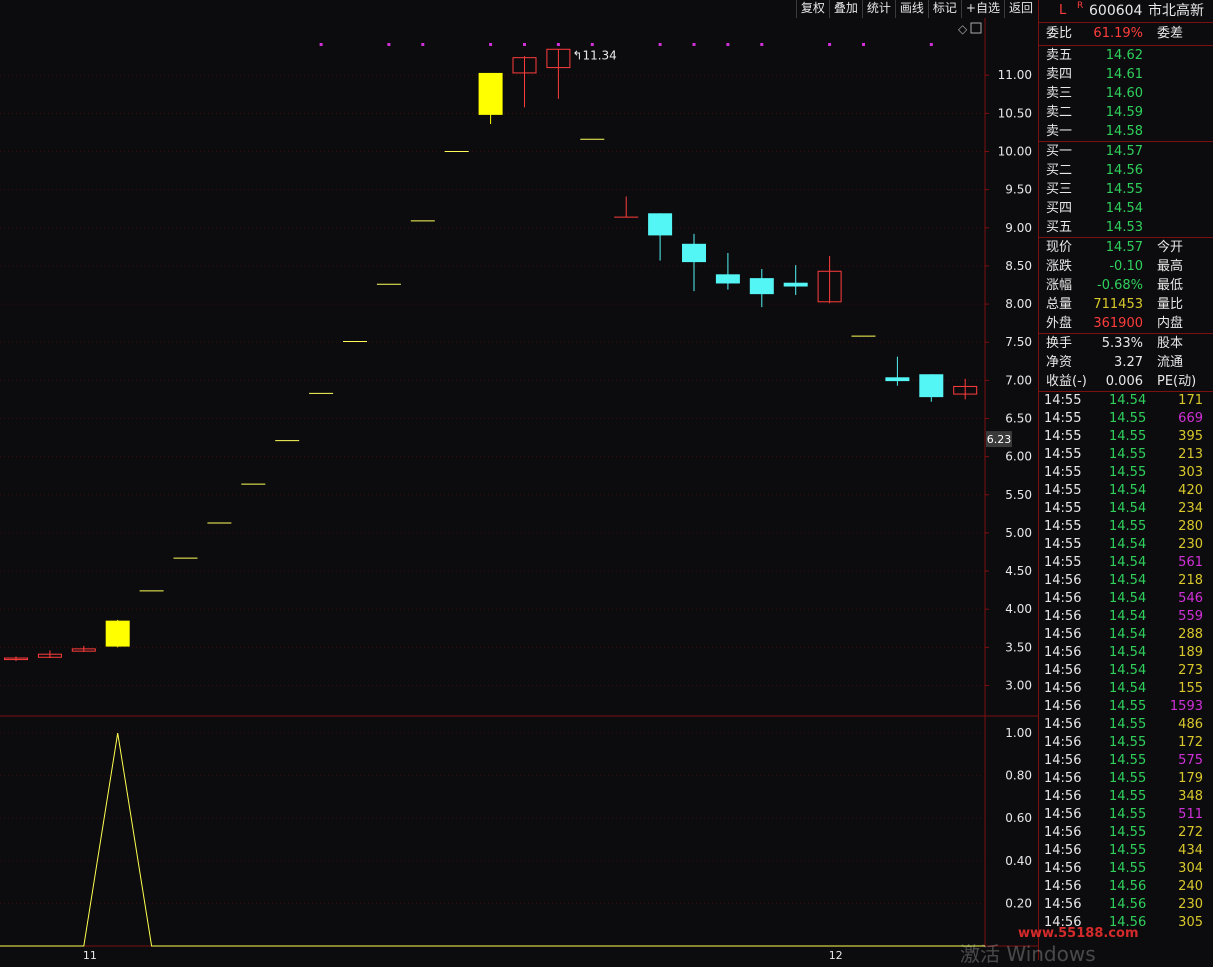 This screenshot has height=967, width=1213. What do you see at coordinates (1118, 304) in the screenshot?
I see `quote-row-3-value: 711453` at bounding box center [1118, 304].